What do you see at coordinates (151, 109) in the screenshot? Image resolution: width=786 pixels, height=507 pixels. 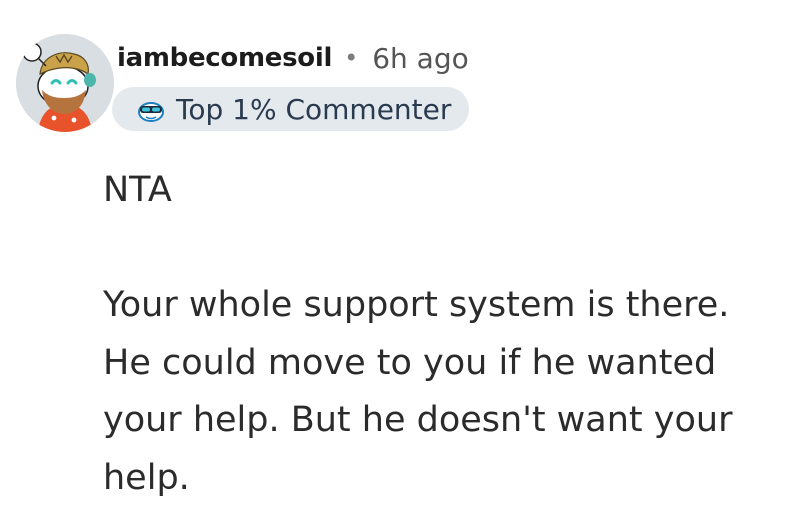 I see `top-commenter-snoo-icon` at bounding box center [151, 109].